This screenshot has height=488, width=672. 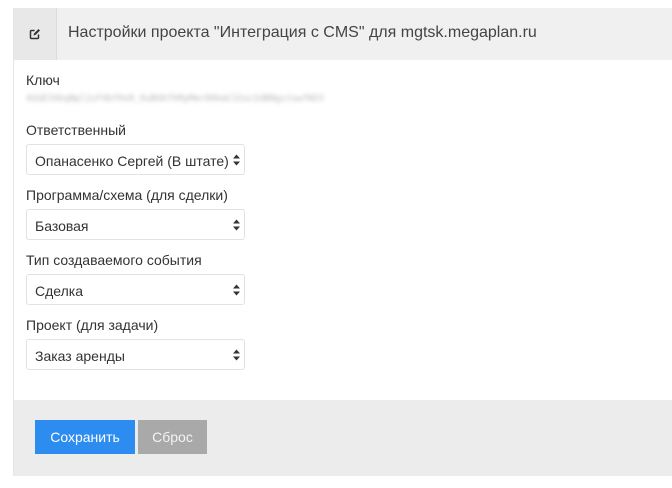 What do you see at coordinates (114, 260) in the screenshot?
I see `event-type-label: Тип создаваемого события` at bounding box center [114, 260].